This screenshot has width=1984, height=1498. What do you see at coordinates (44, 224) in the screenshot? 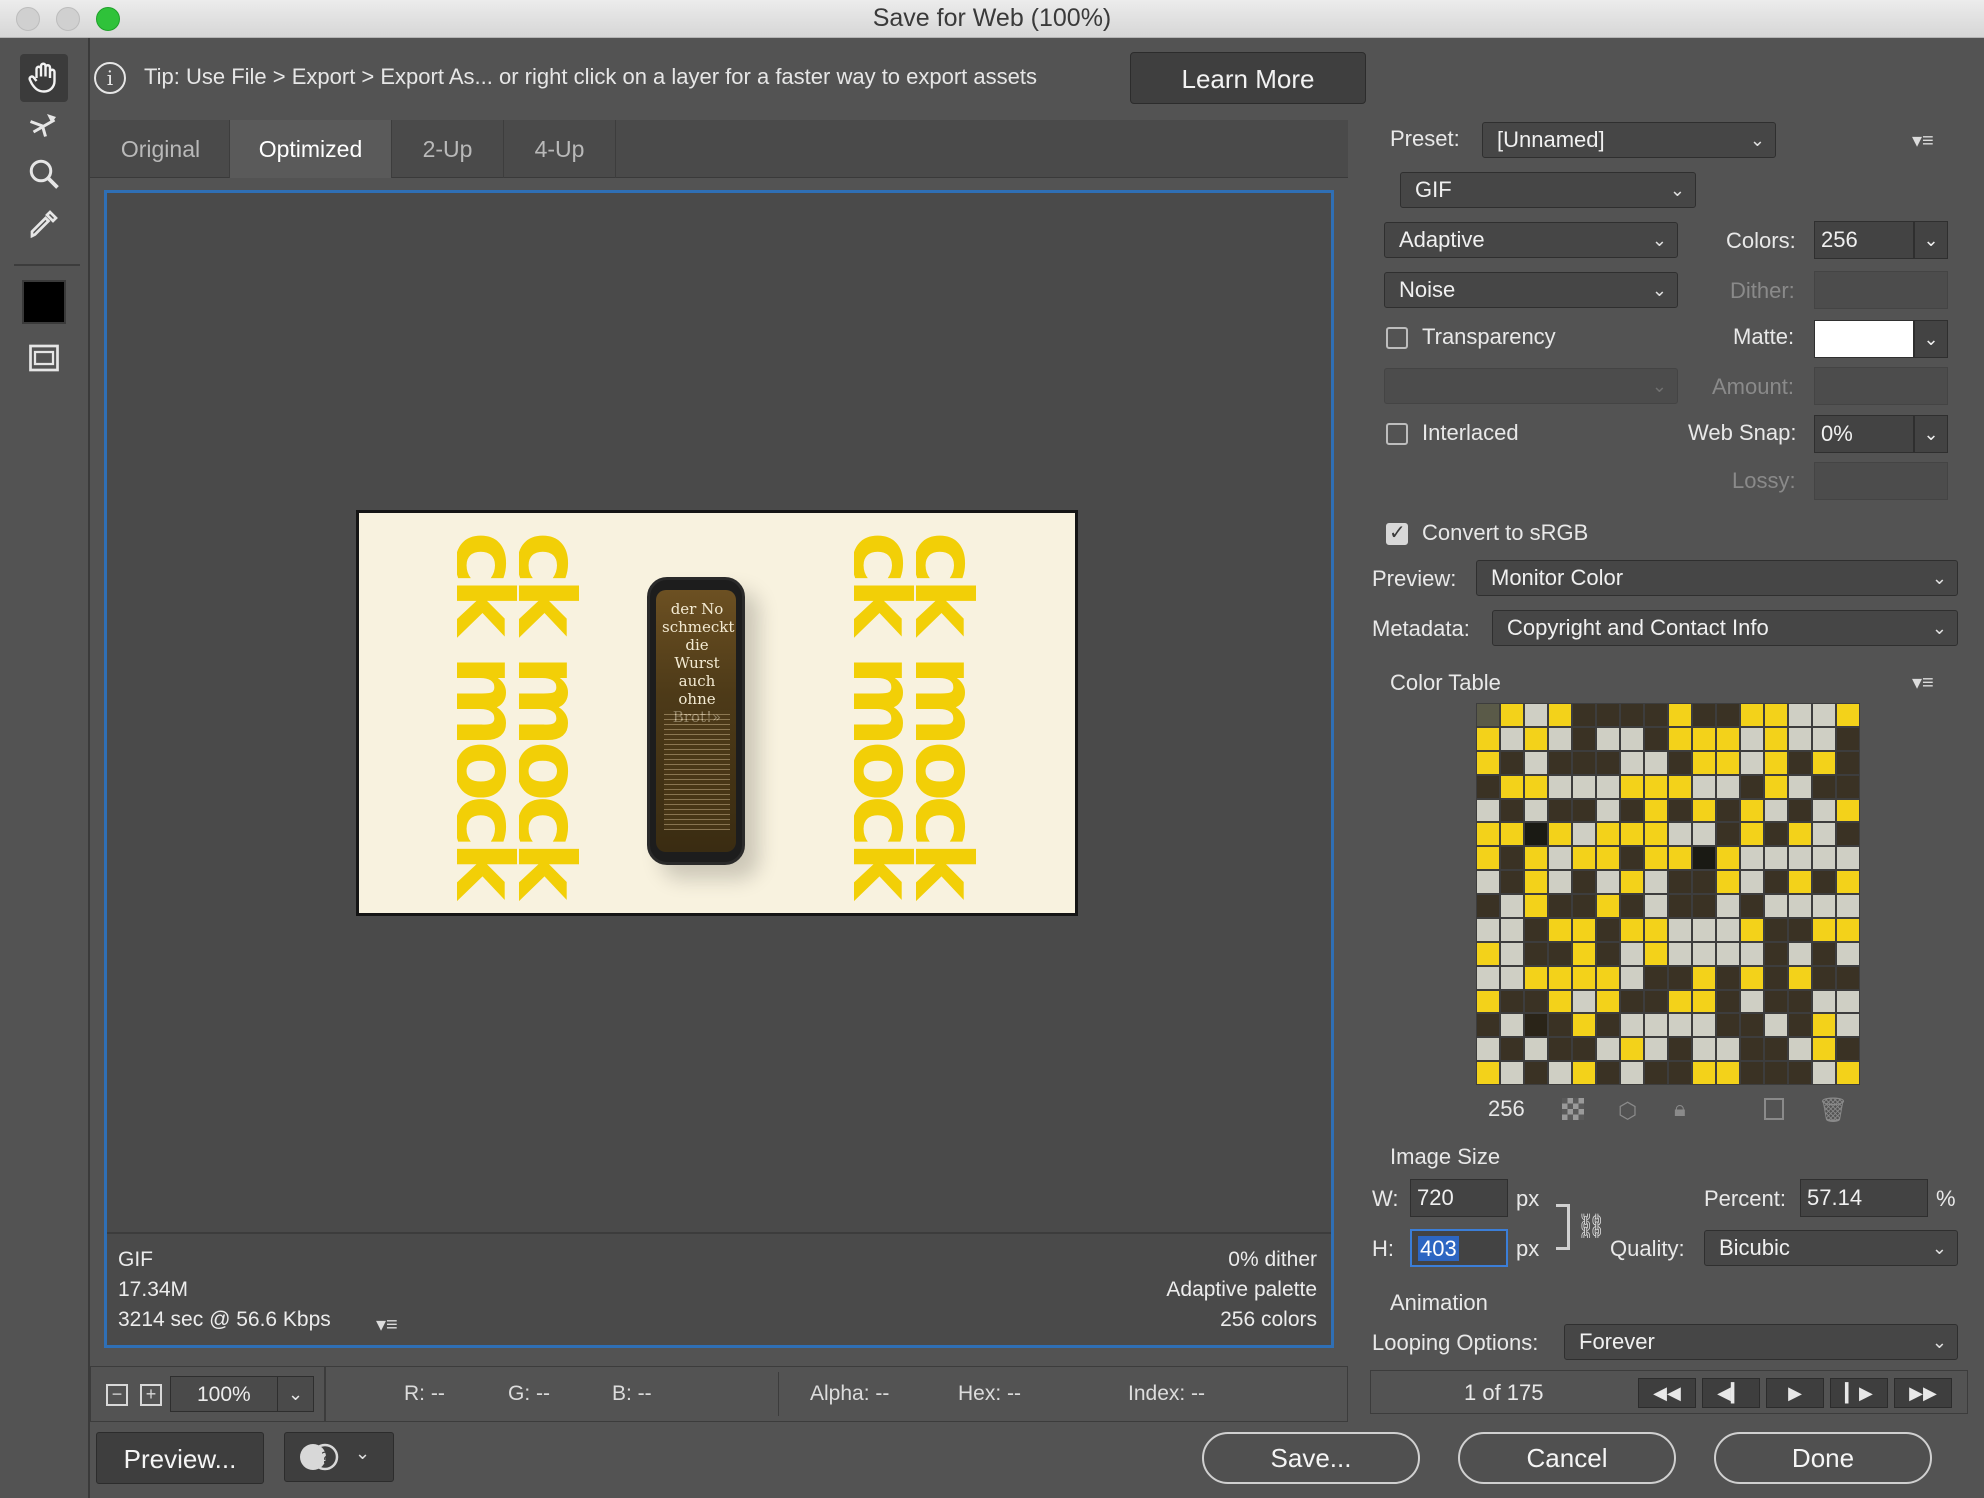
I see `eyedropper-tool-button` at bounding box center [44, 224].